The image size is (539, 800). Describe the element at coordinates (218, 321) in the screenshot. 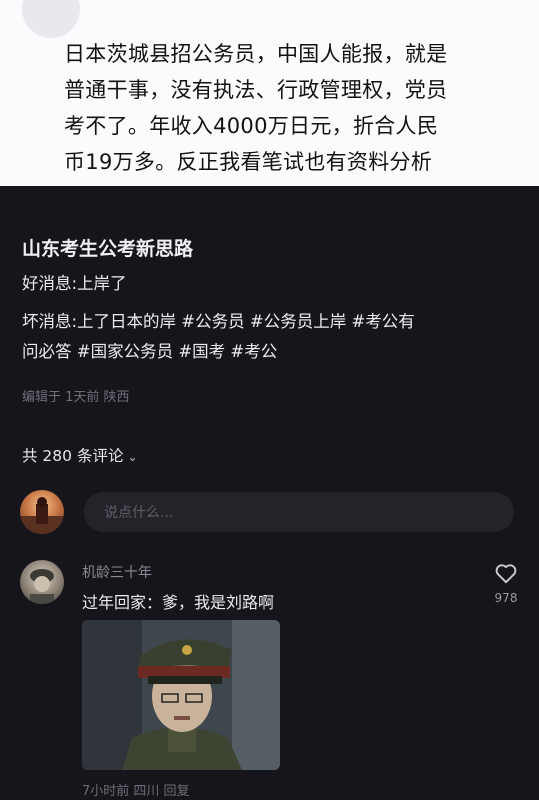

I see `bad-news-text: 坏消息:上了日本的岸 #公务员 #公务员上岸 #考公有` at that location.